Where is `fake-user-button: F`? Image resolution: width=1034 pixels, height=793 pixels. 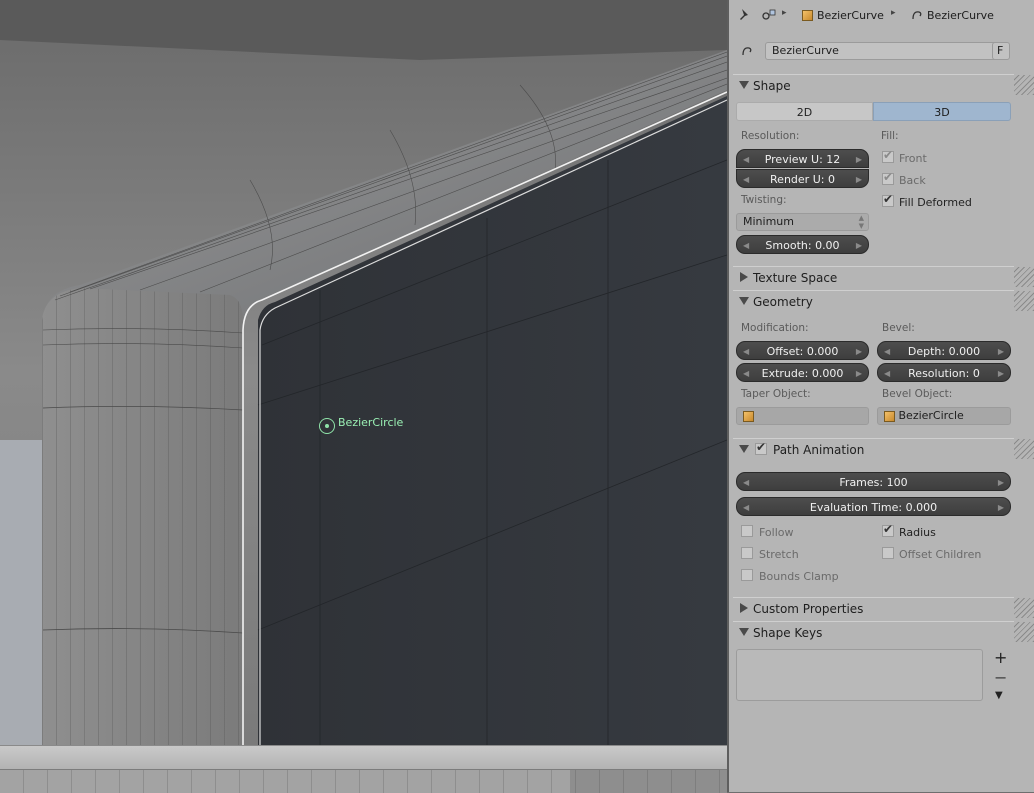 fake-user-button: F is located at coordinates (1001, 51).